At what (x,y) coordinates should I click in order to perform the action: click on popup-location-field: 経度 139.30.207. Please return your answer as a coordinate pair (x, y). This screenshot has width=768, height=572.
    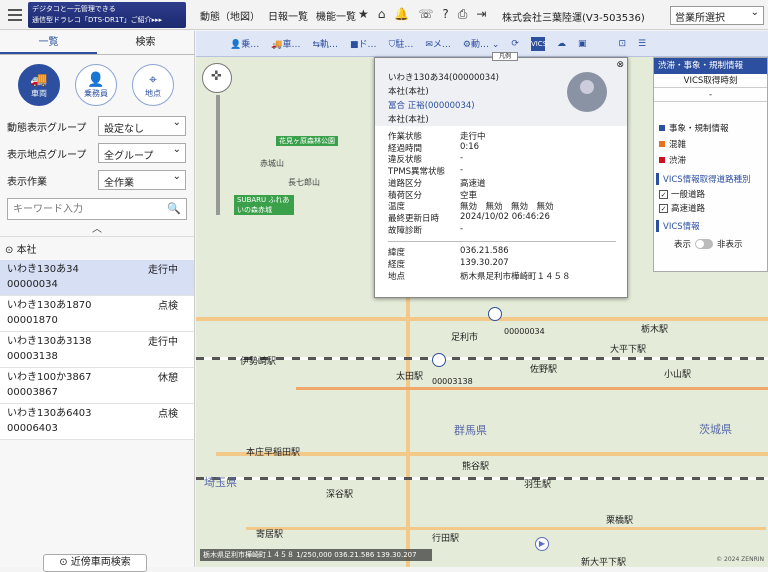
    Looking at the image, I should click on (448, 264).